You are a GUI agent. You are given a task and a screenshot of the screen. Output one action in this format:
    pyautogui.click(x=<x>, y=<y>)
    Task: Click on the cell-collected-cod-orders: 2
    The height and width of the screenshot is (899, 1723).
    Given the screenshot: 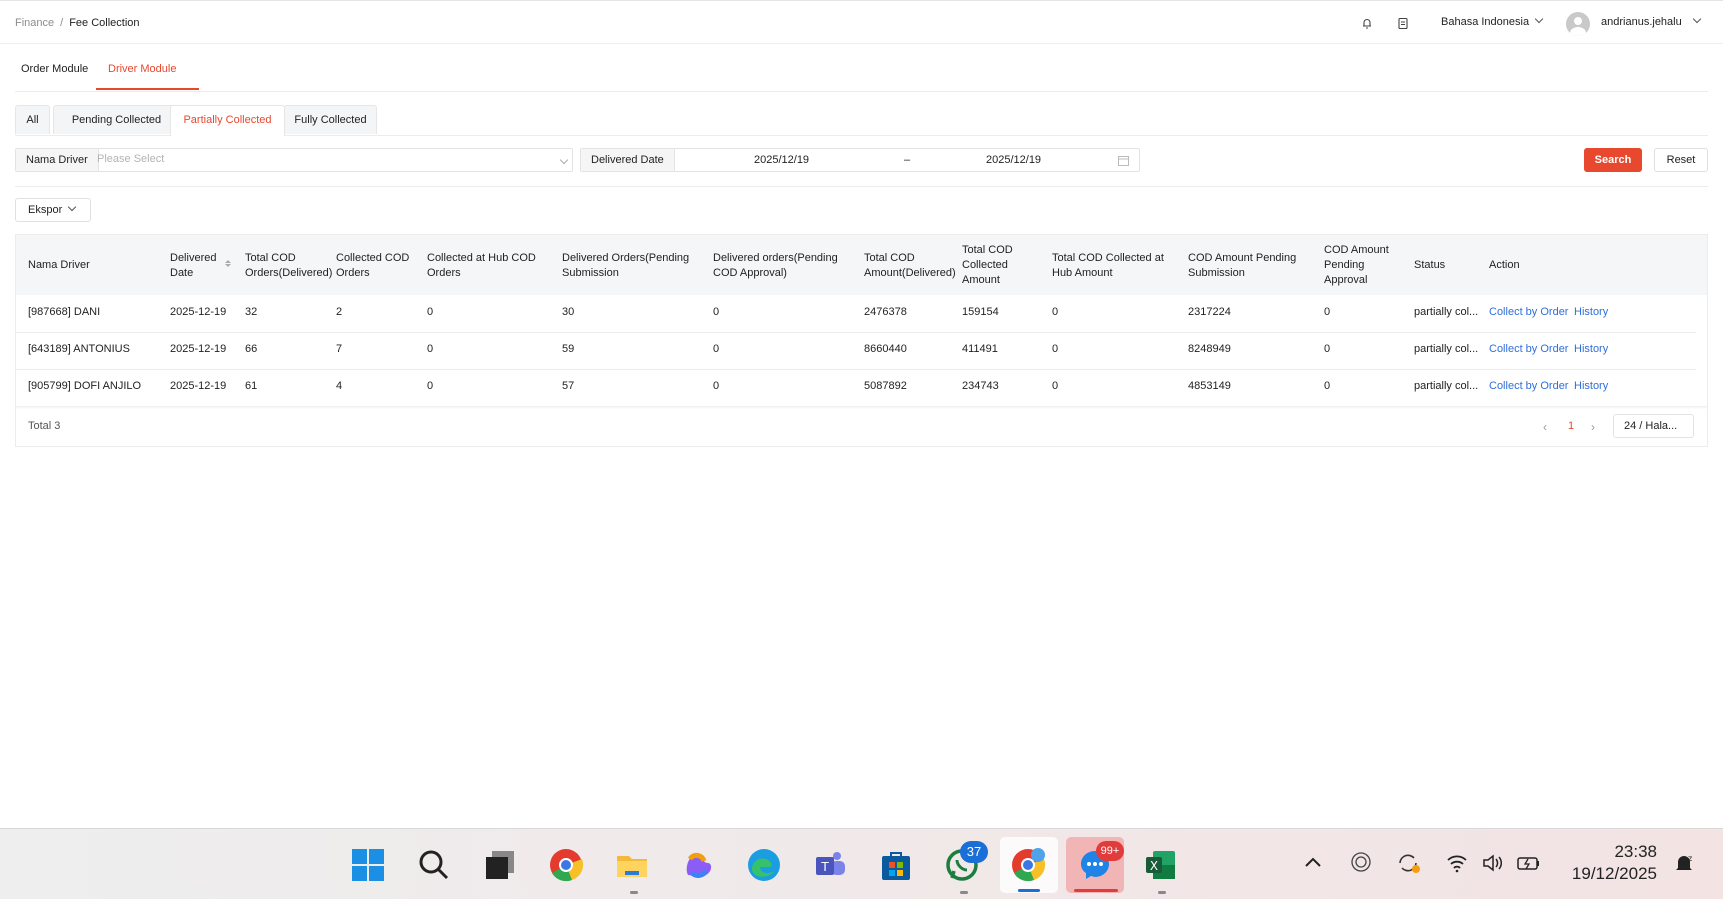 What is the action you would take?
    pyautogui.click(x=339, y=312)
    